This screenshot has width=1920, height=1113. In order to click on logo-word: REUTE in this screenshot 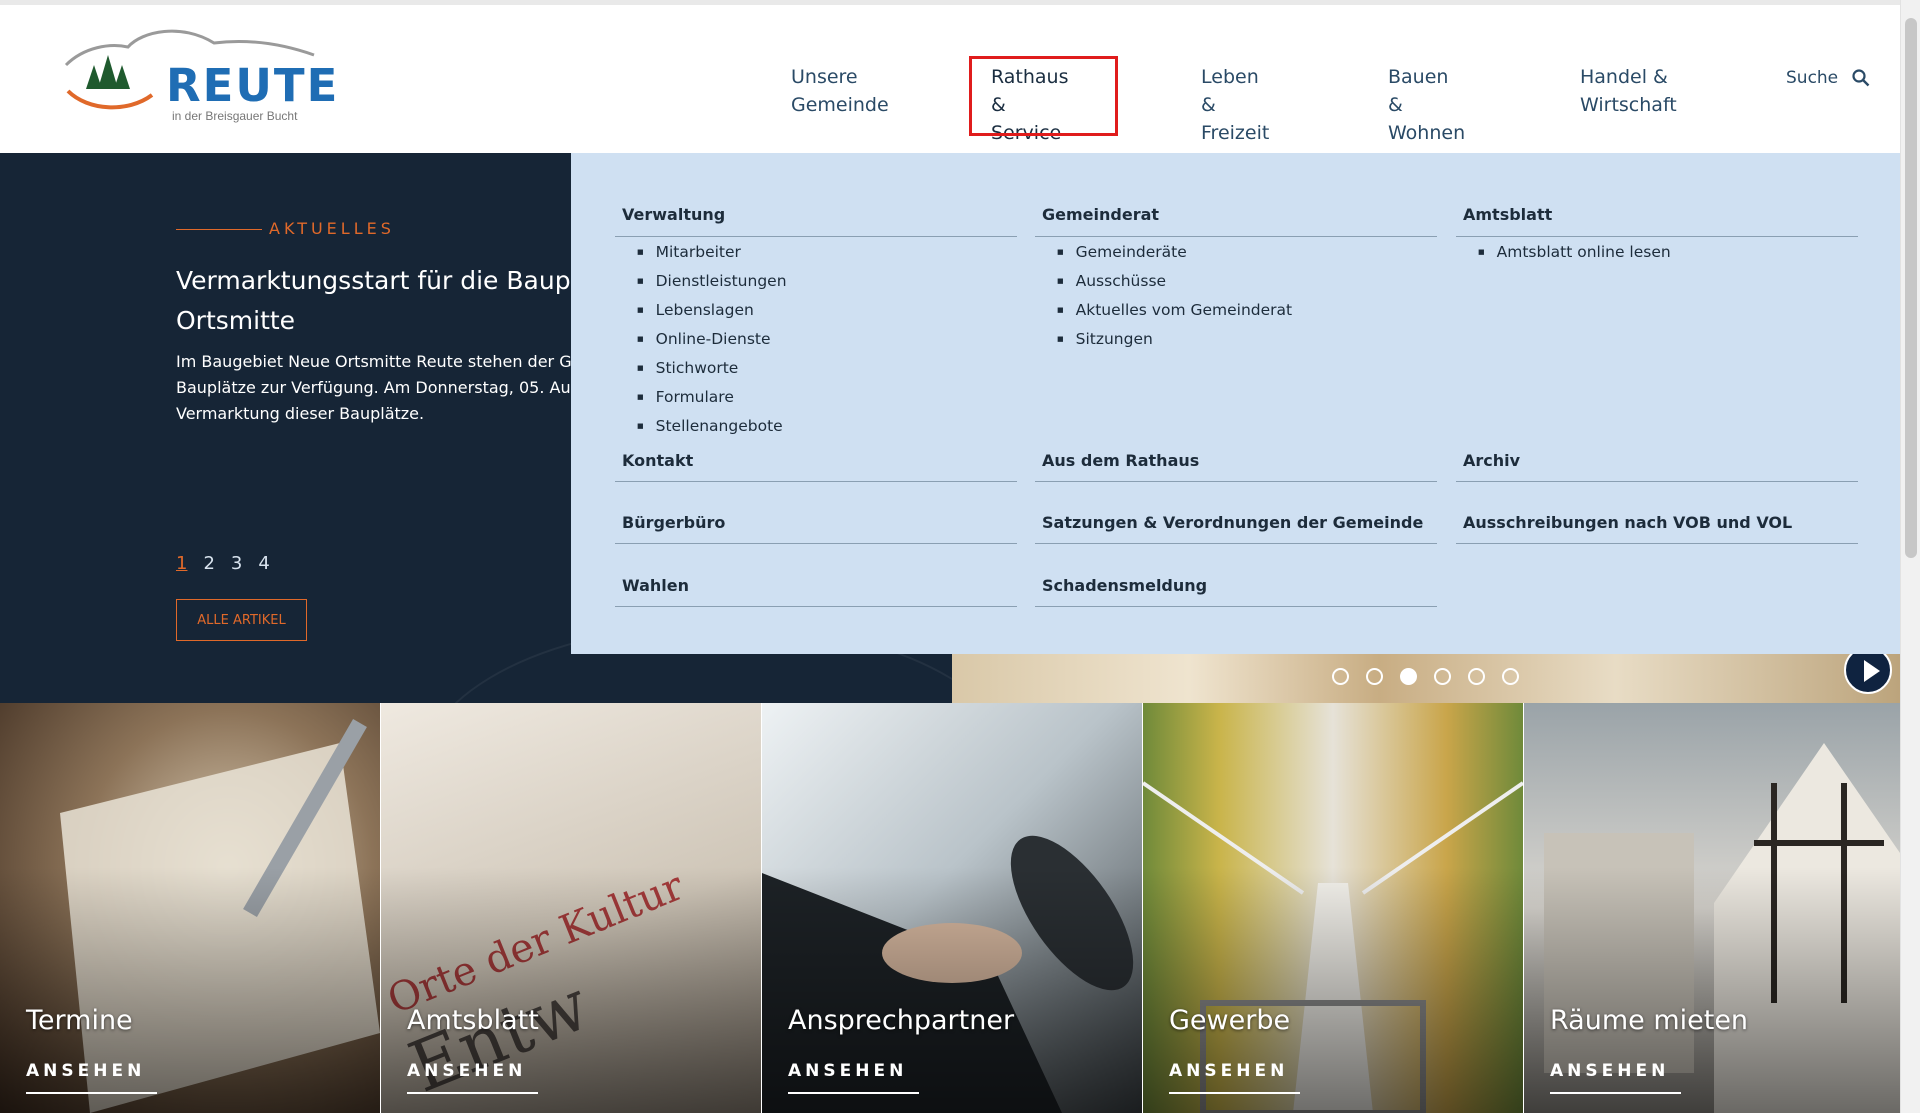, I will do `click(253, 85)`.